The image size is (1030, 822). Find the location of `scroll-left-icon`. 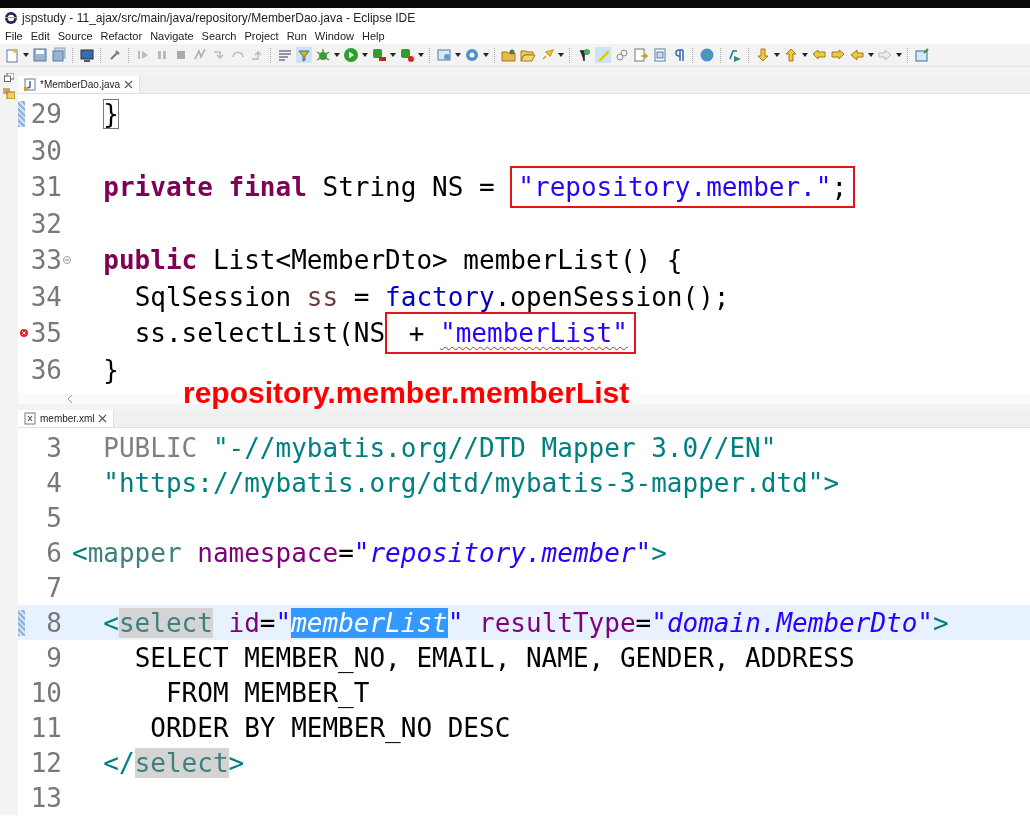

scroll-left-icon is located at coordinates (70, 398).